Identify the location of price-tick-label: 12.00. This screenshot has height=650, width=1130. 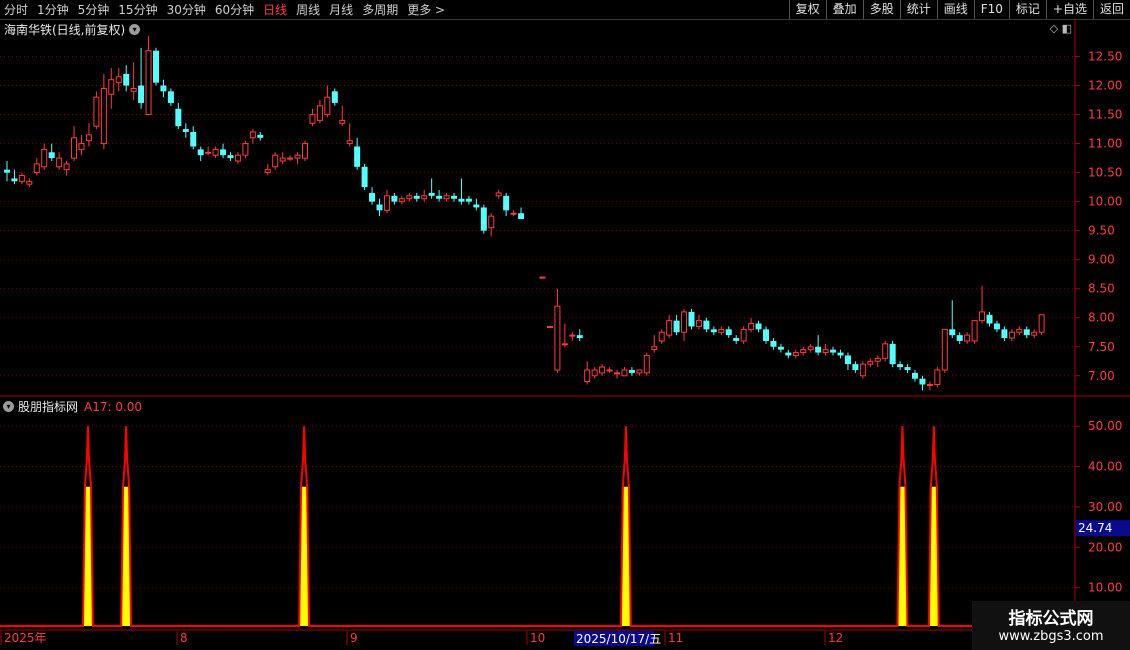
(1105, 86).